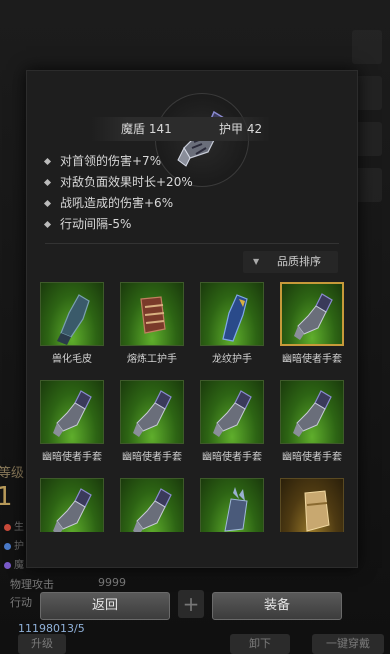 The height and width of the screenshot is (654, 390). I want to click on inventory-slot: 熔炼工护手, so click(152, 323).